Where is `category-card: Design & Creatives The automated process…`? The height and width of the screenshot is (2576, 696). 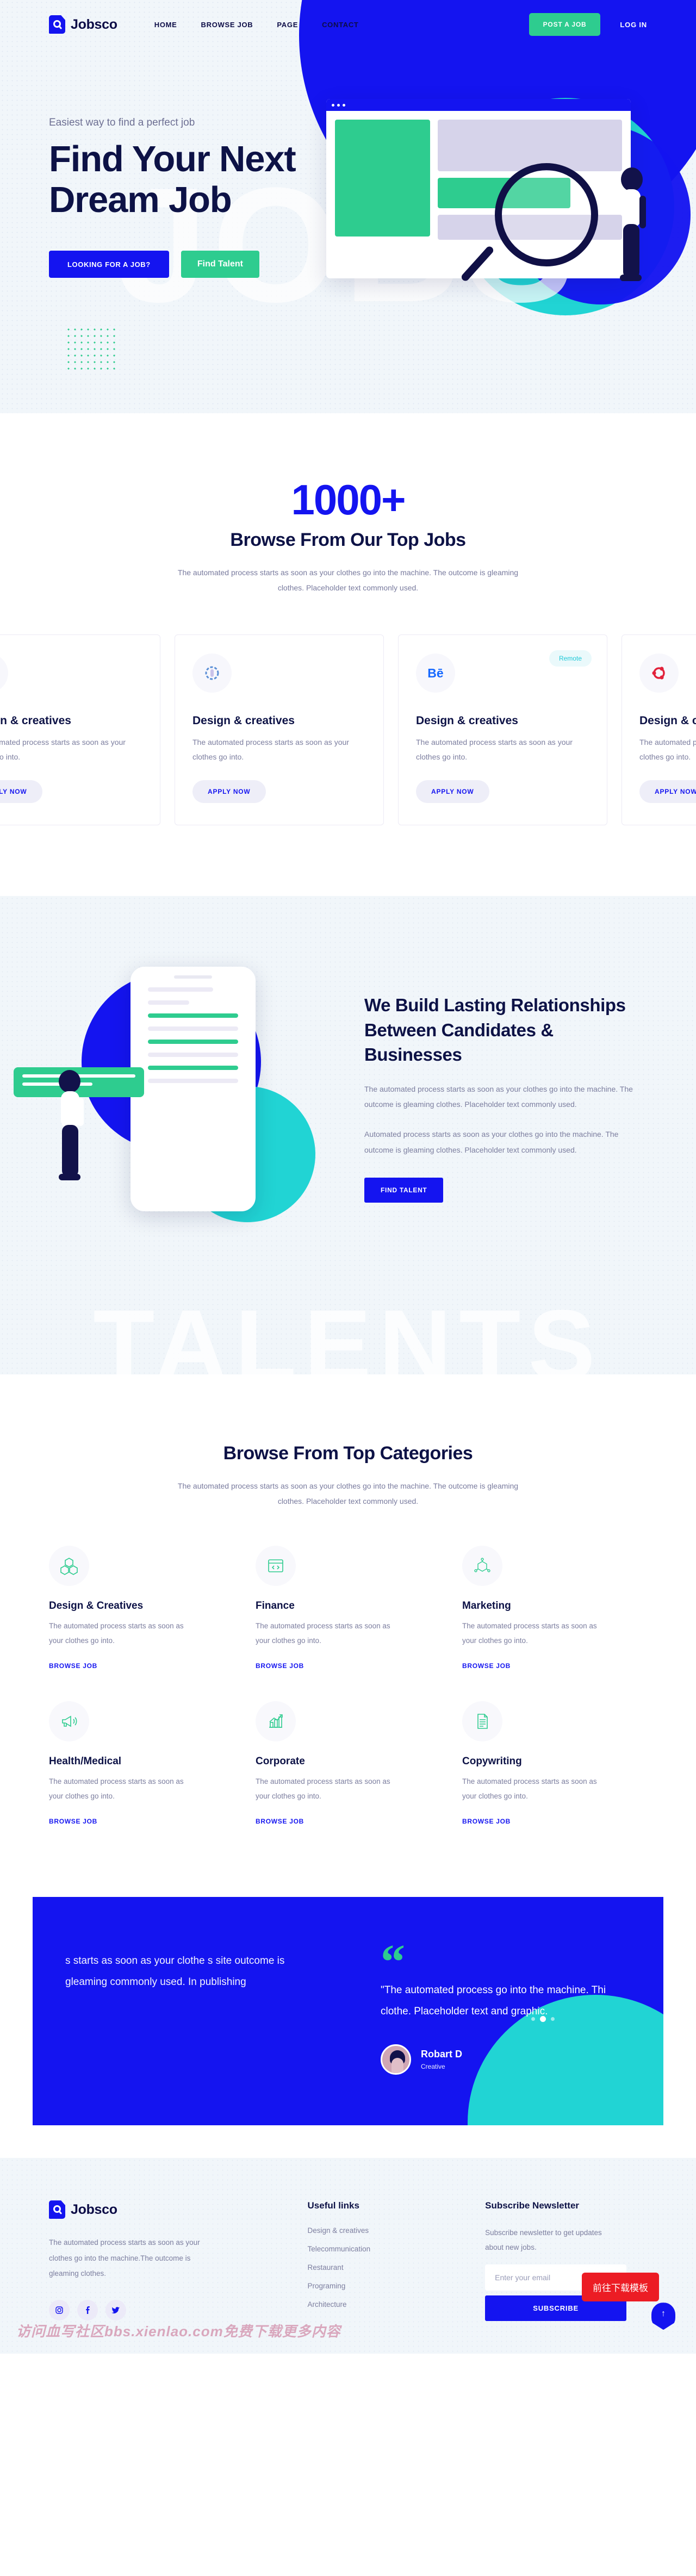
category-card: Design & Creatives The automated process… is located at coordinates (141, 1608).